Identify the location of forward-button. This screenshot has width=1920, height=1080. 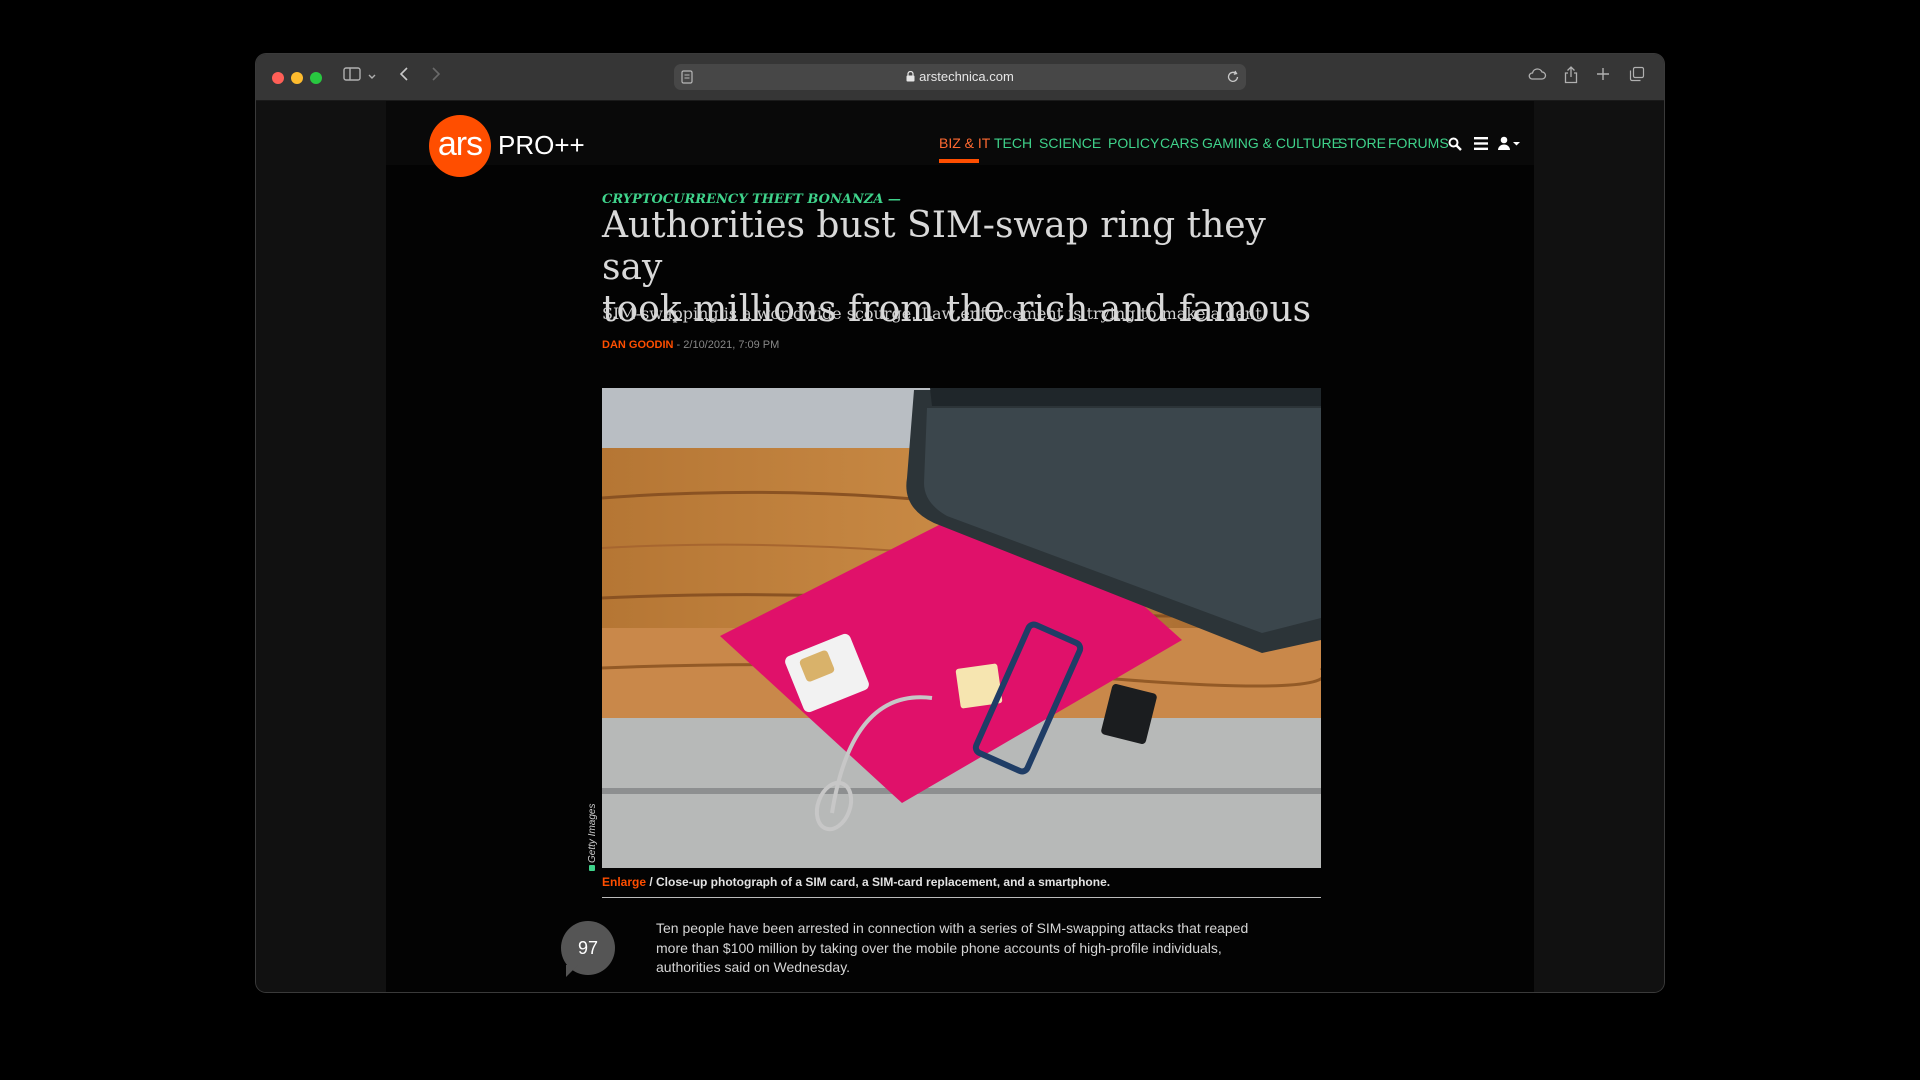
(436, 77).